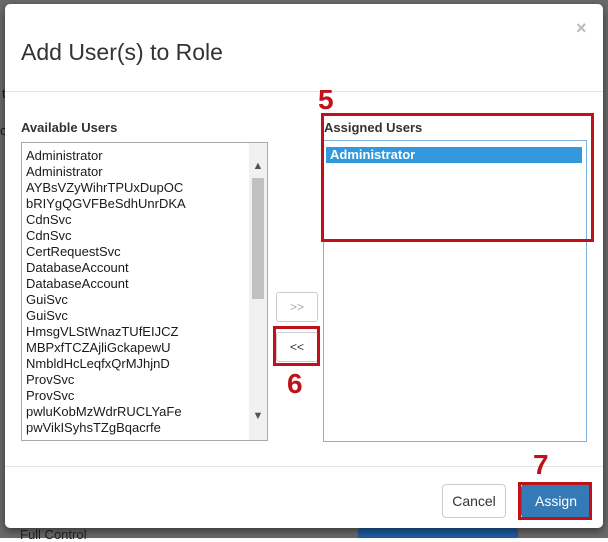 This screenshot has width=608, height=542. I want to click on add-to-assigned-button: >>, so click(297, 307).